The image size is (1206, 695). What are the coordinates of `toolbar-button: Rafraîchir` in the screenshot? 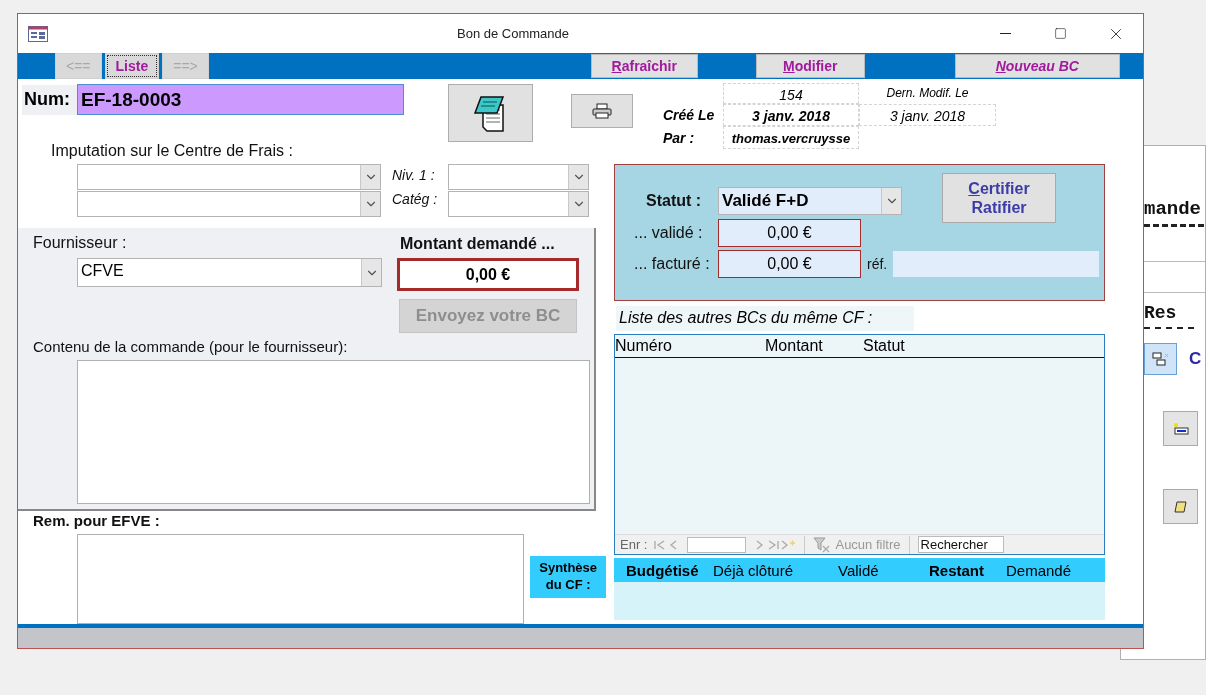 It's located at (644, 66).